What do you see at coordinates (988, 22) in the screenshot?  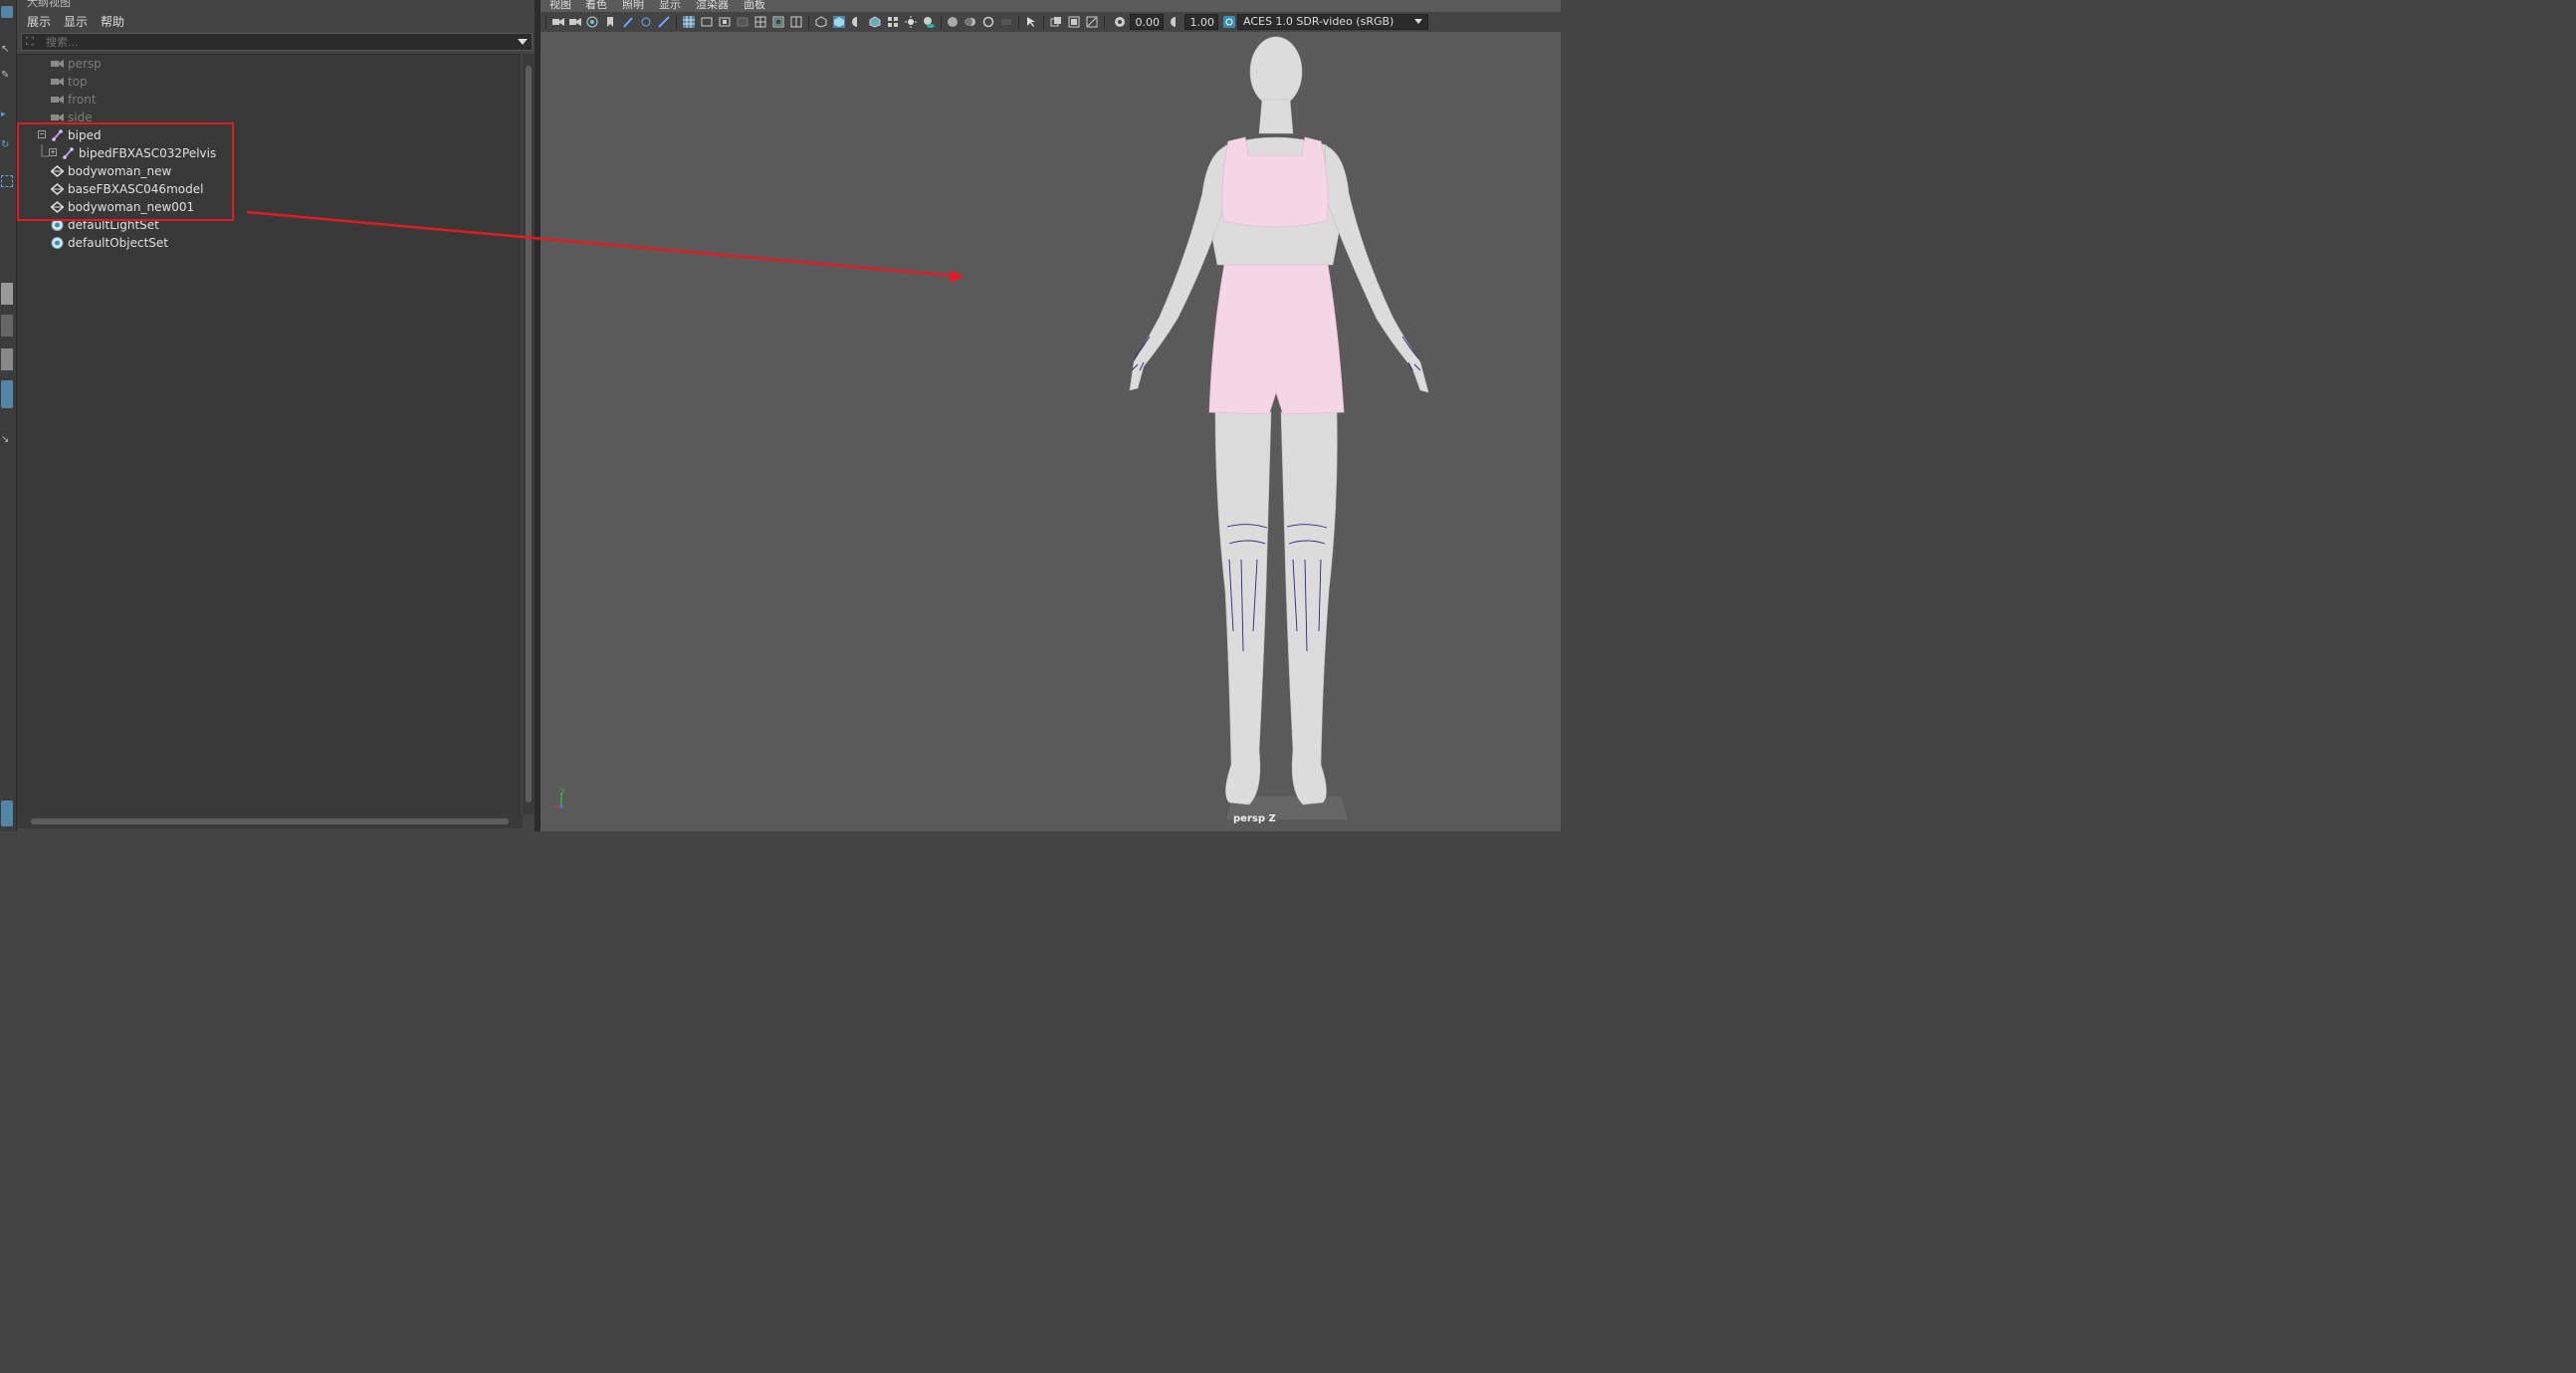 I see `anti-aliasing-icon` at bounding box center [988, 22].